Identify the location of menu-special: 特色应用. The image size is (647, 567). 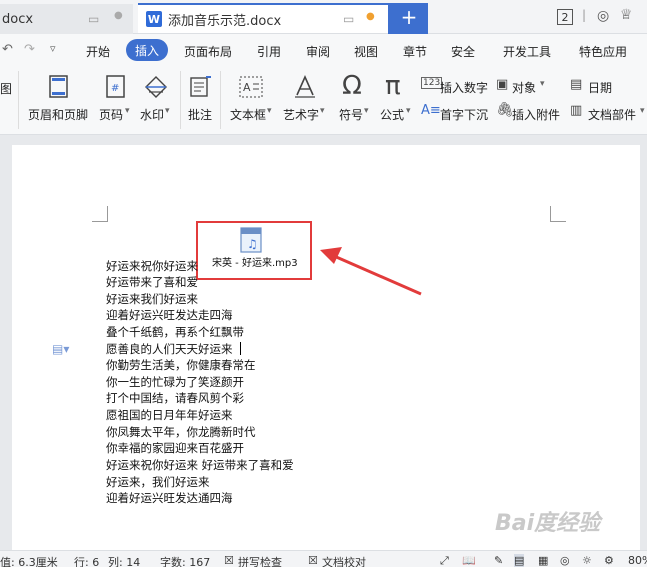
(603, 51).